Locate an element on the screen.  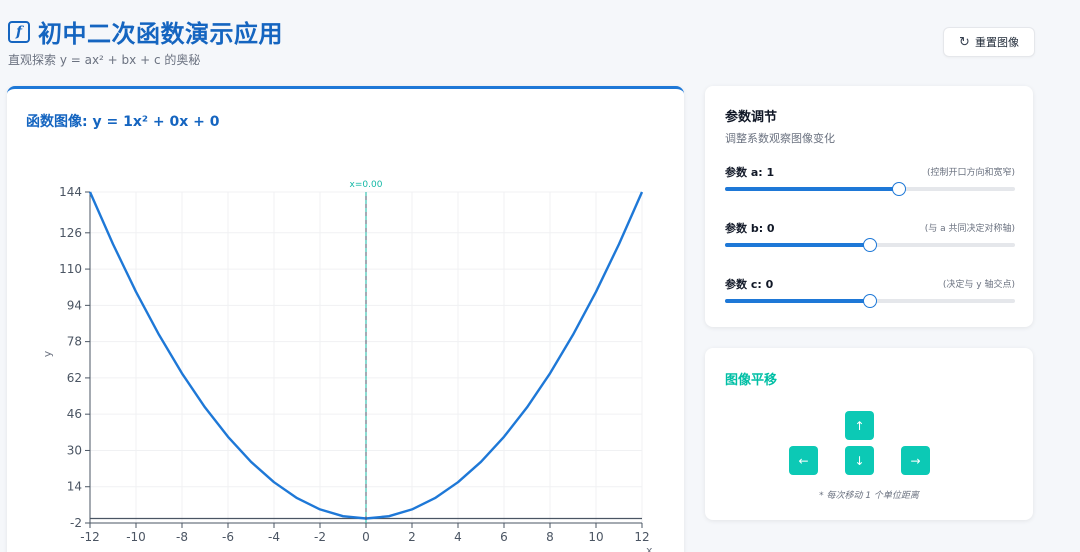
param-b-slider-thumb is located at coordinates (870, 245).